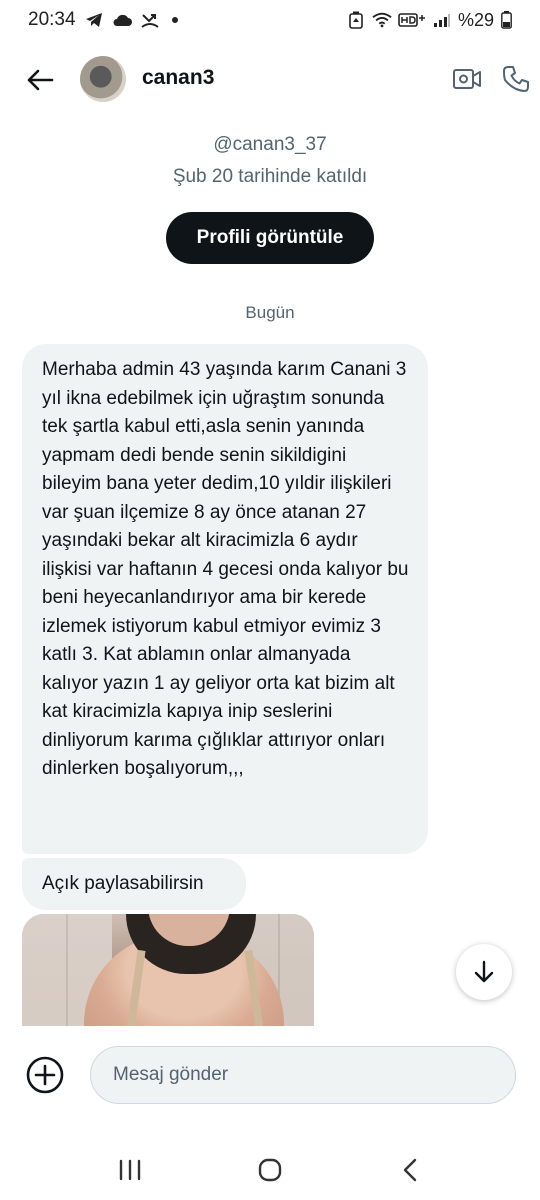 The height and width of the screenshot is (1200, 540). What do you see at coordinates (270, 144) in the screenshot?
I see `profile-handle: @canan3_37` at bounding box center [270, 144].